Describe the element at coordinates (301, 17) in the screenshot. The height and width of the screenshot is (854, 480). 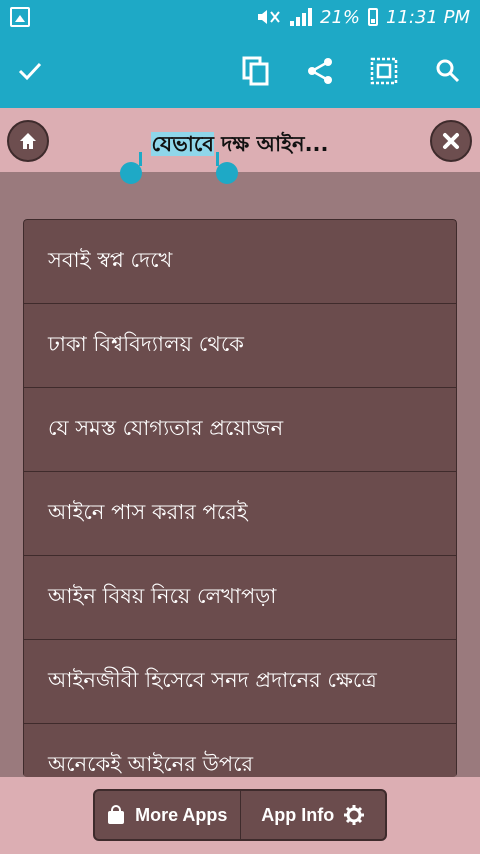
I see `signal-icon` at that location.